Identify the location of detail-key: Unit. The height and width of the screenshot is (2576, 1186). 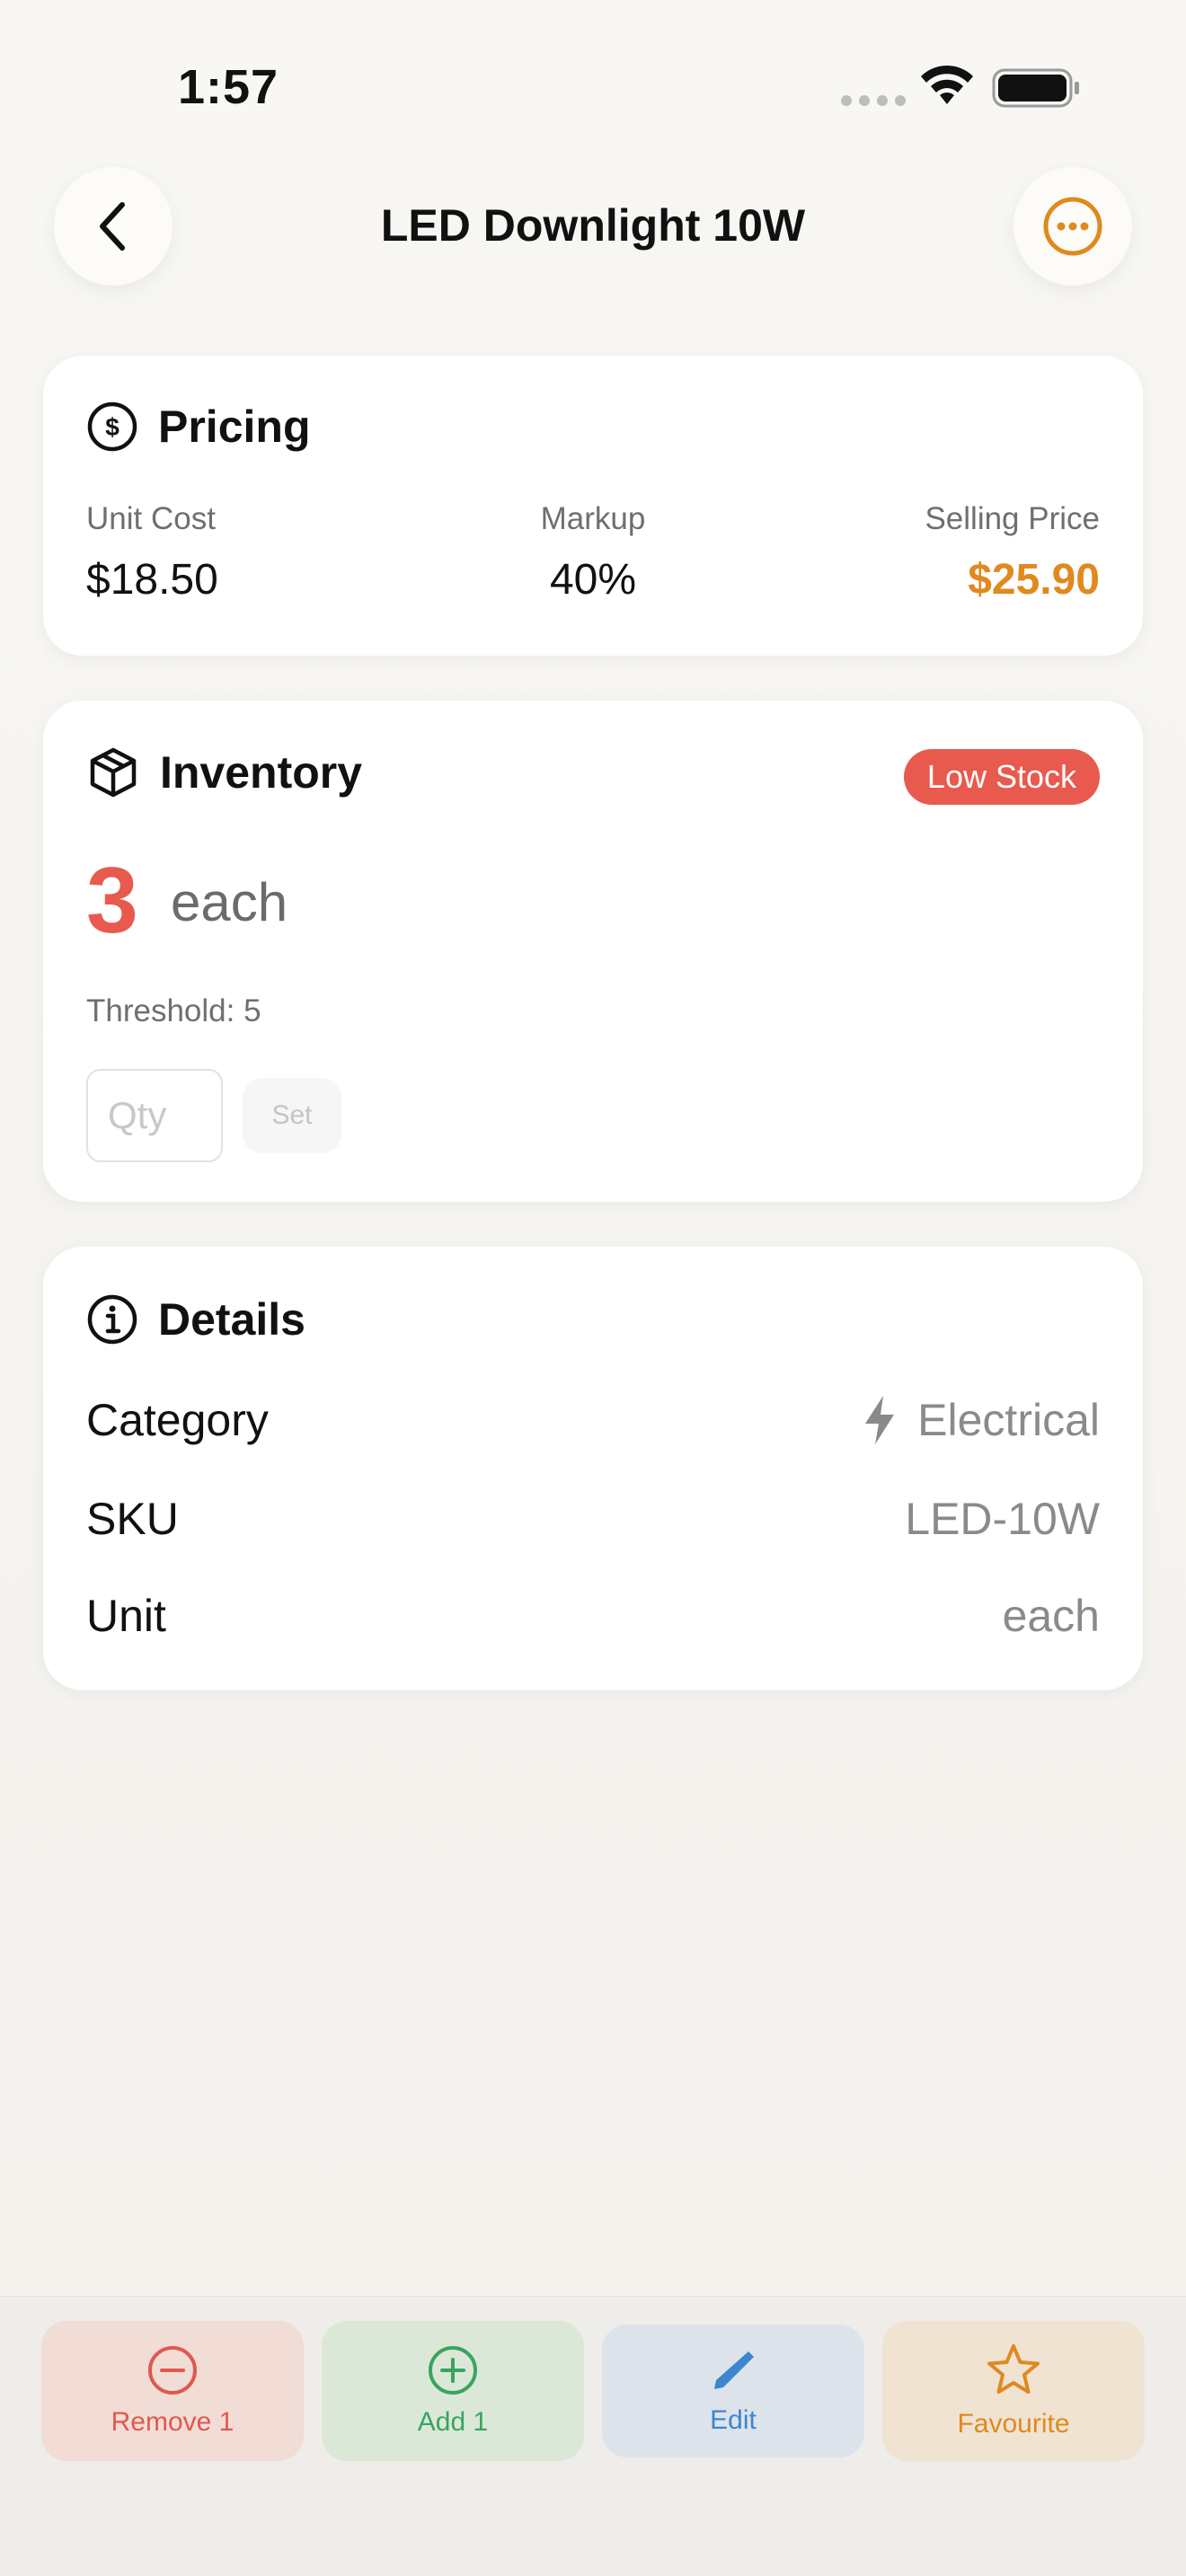
(126, 1616).